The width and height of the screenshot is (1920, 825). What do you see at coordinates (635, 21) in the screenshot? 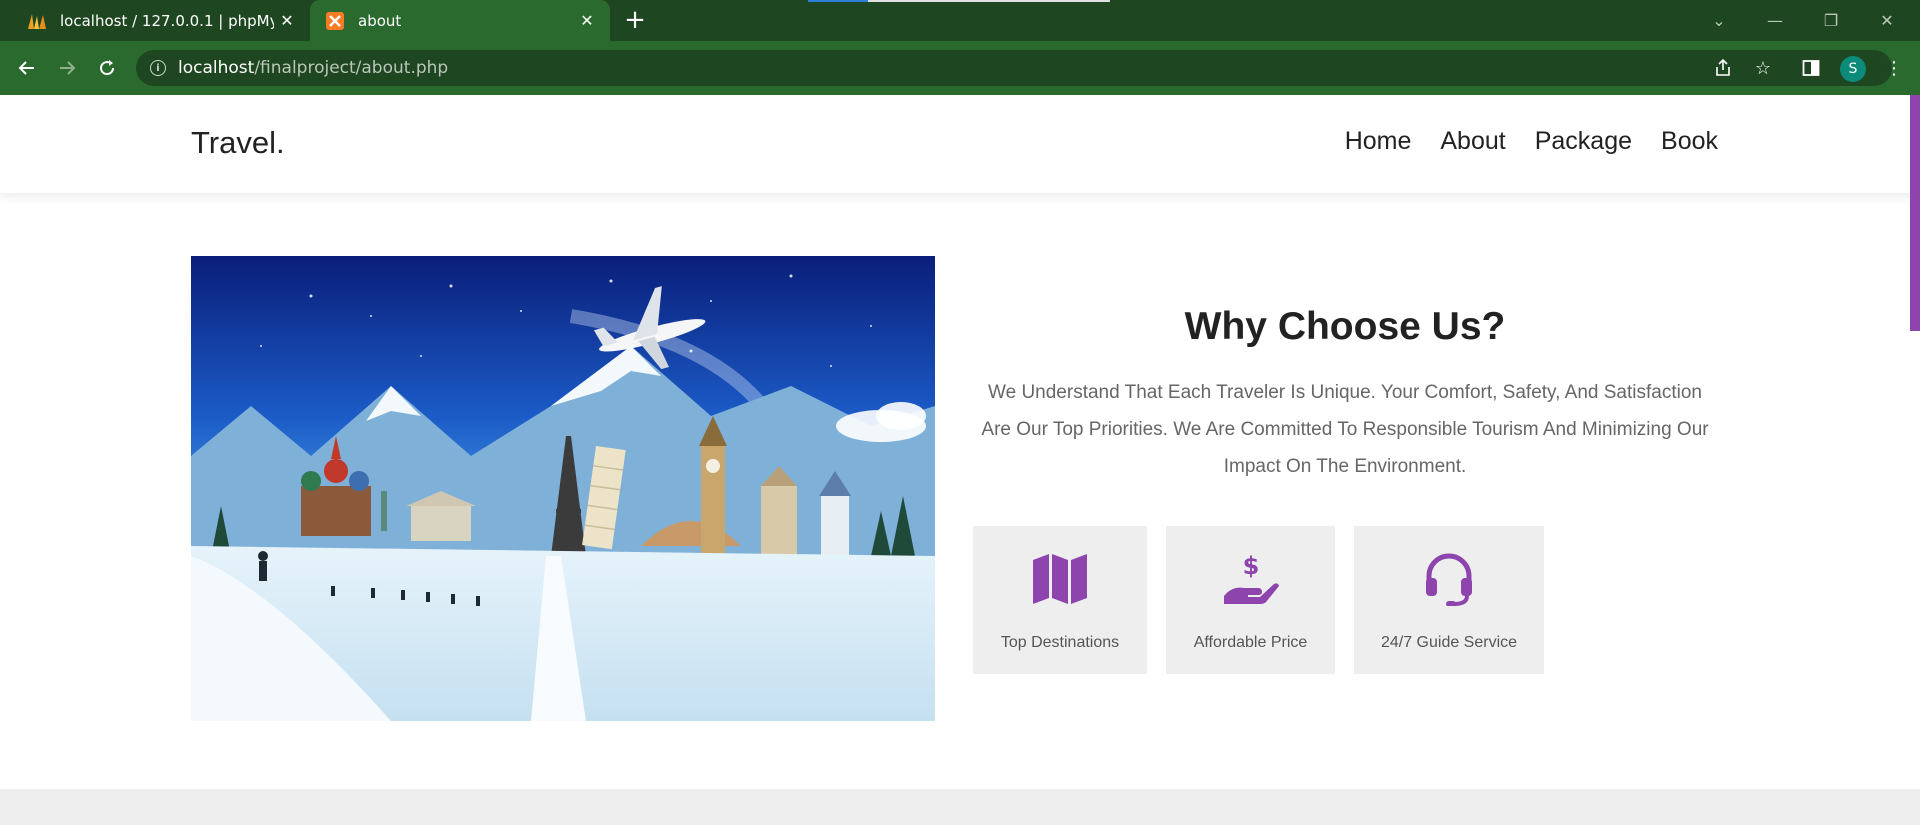
I see `new-tab-button: +` at bounding box center [635, 21].